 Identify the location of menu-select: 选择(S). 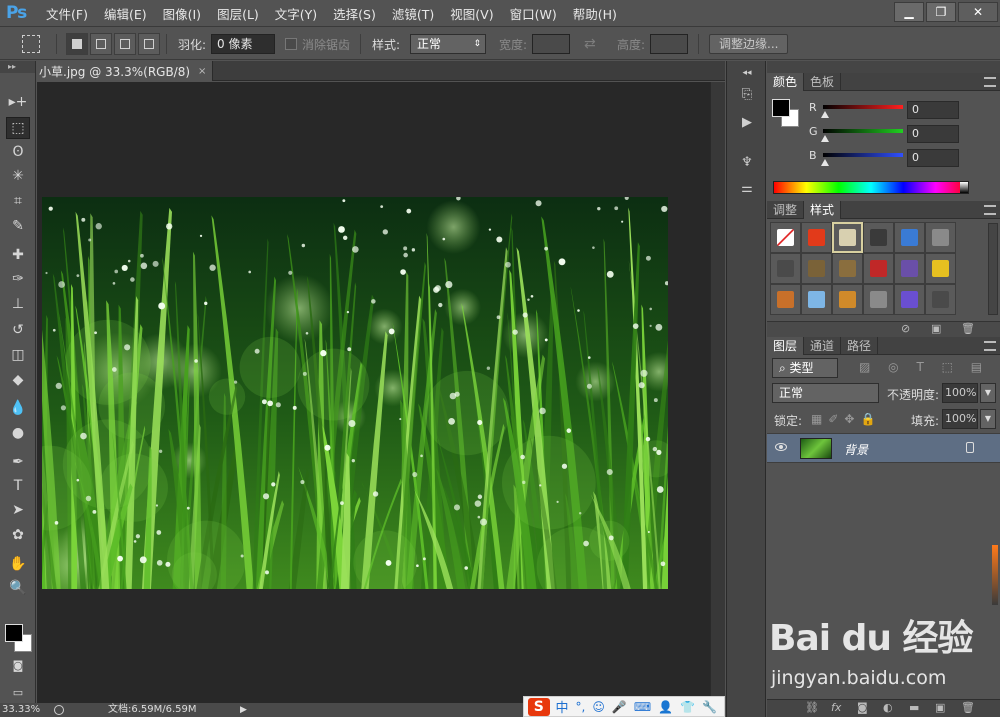
(354, 13).